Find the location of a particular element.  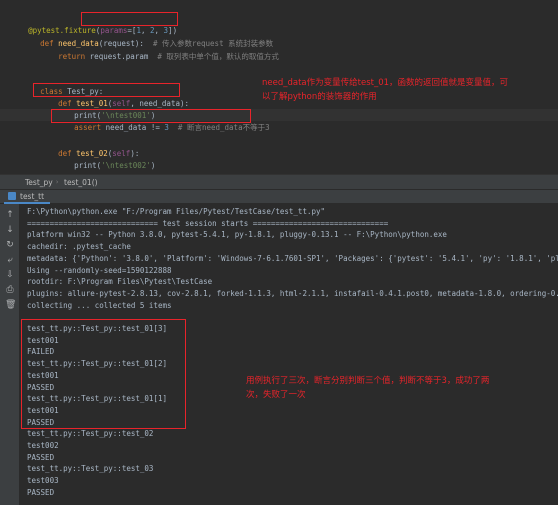

rerun-icon: ↻ is located at coordinates (10, 245).